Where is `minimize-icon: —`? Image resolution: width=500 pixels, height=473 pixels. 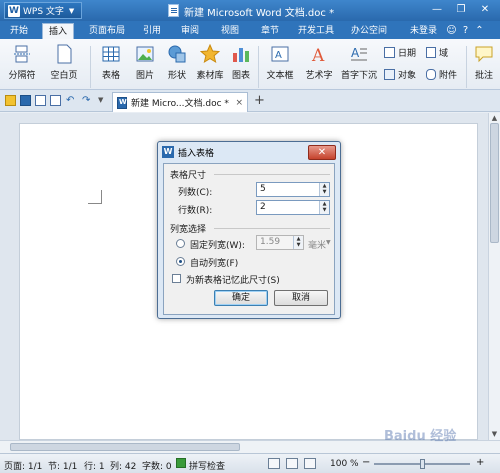
minimize-icon: — is located at coordinates (437, 10).